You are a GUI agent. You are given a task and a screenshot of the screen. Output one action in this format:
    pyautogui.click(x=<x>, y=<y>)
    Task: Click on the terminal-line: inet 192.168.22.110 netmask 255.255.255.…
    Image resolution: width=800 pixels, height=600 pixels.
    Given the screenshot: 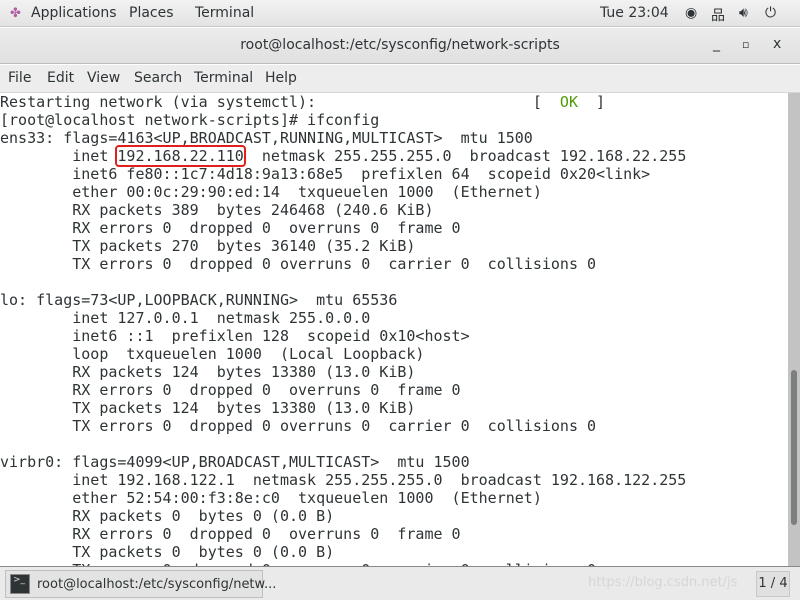 What is the action you would take?
    pyautogui.click(x=394, y=156)
    